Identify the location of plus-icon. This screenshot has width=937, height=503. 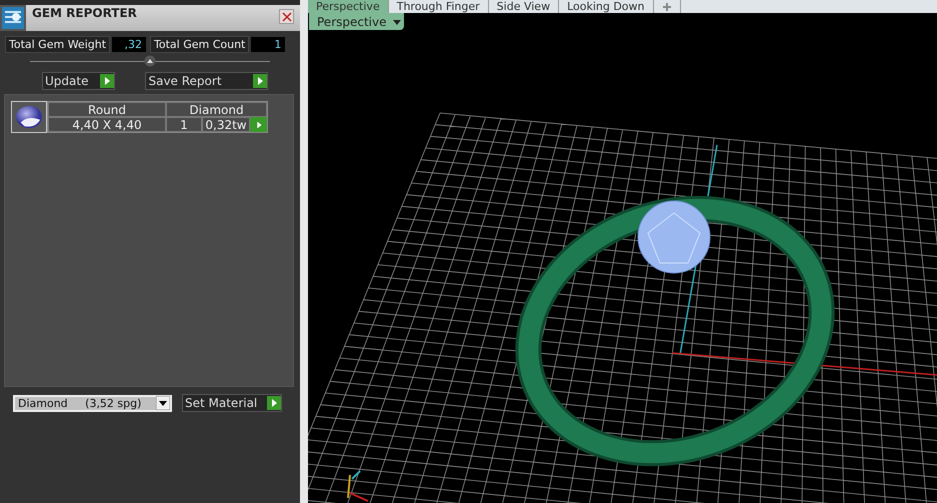
(667, 7).